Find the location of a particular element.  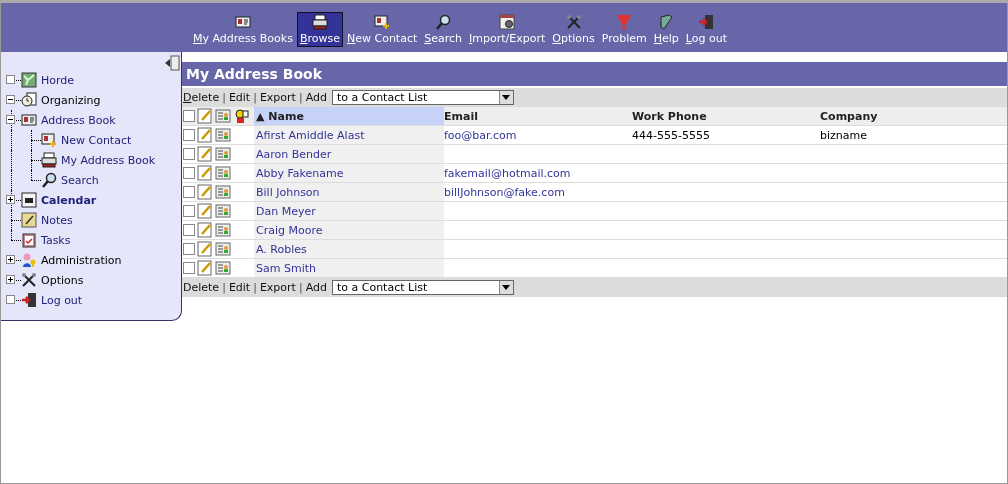

tree-item: Log out is located at coordinates (62, 300).